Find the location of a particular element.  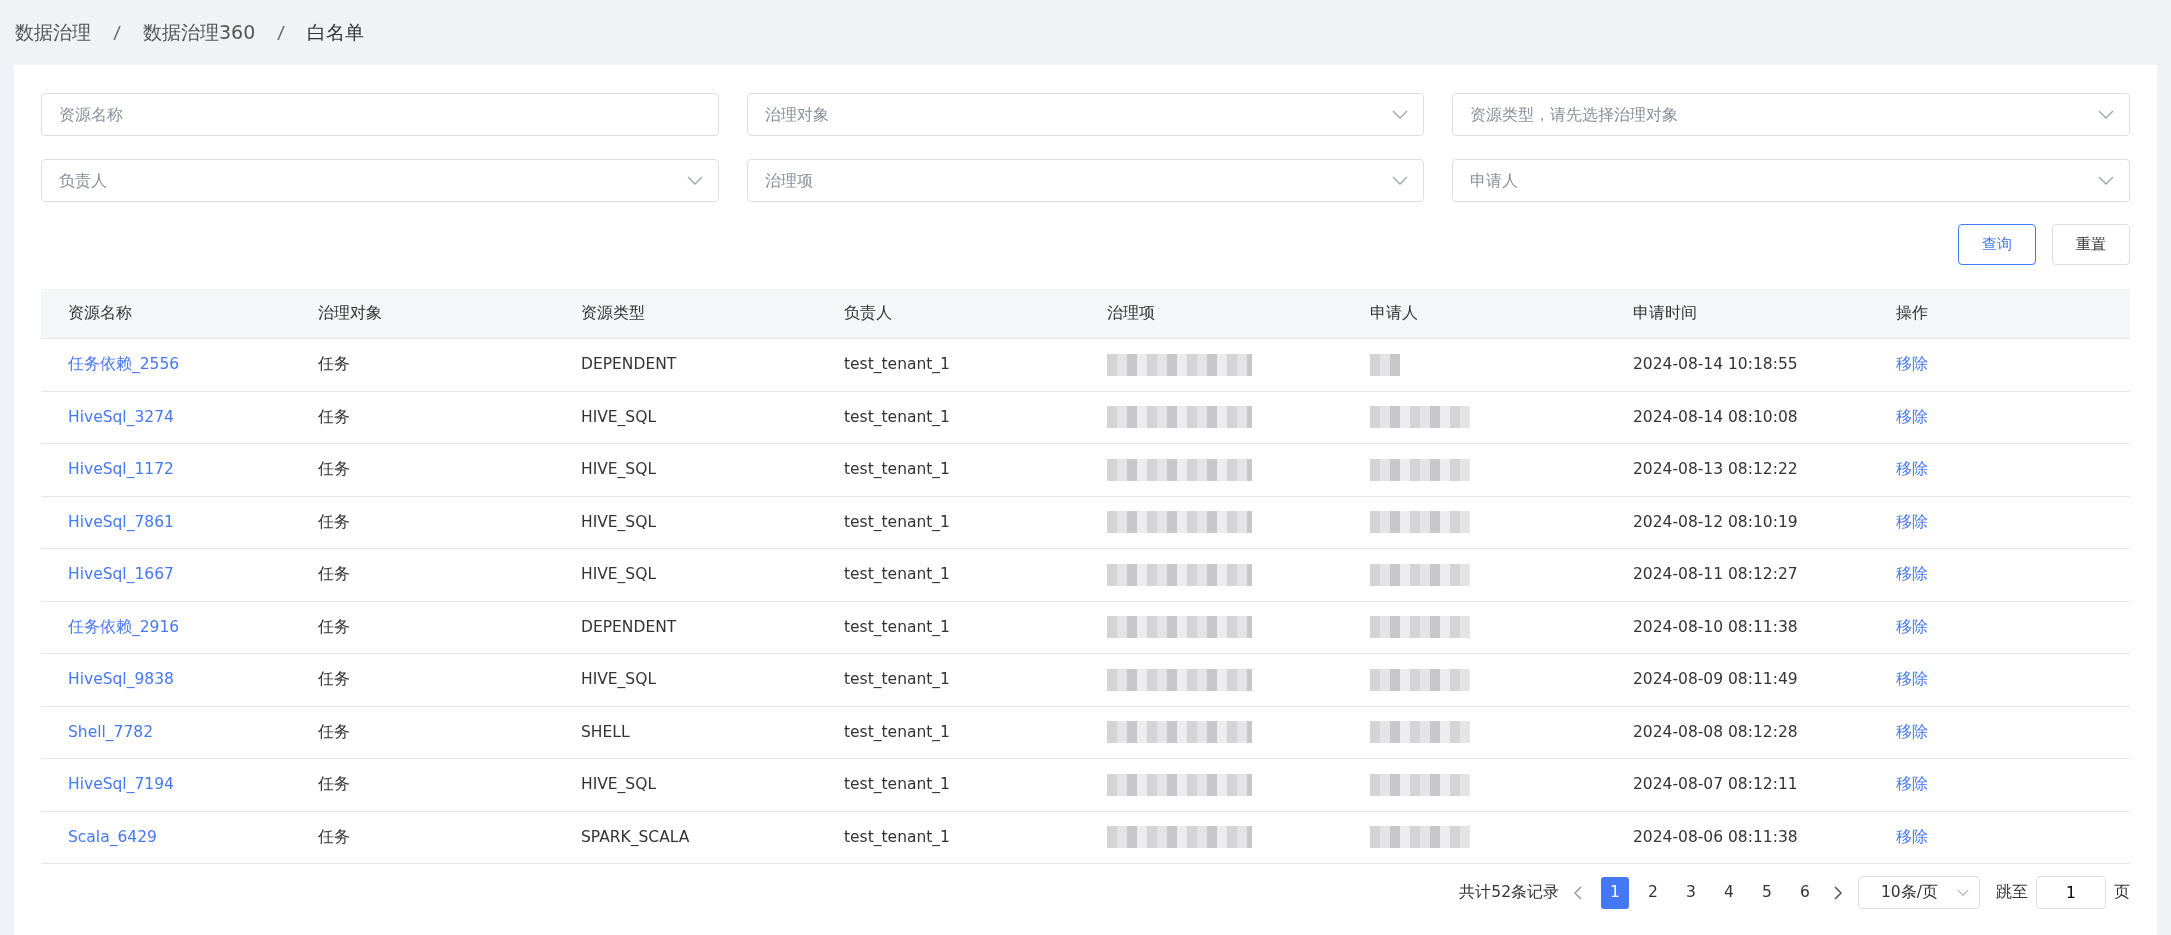

page-number: 3 is located at coordinates (1691, 892).